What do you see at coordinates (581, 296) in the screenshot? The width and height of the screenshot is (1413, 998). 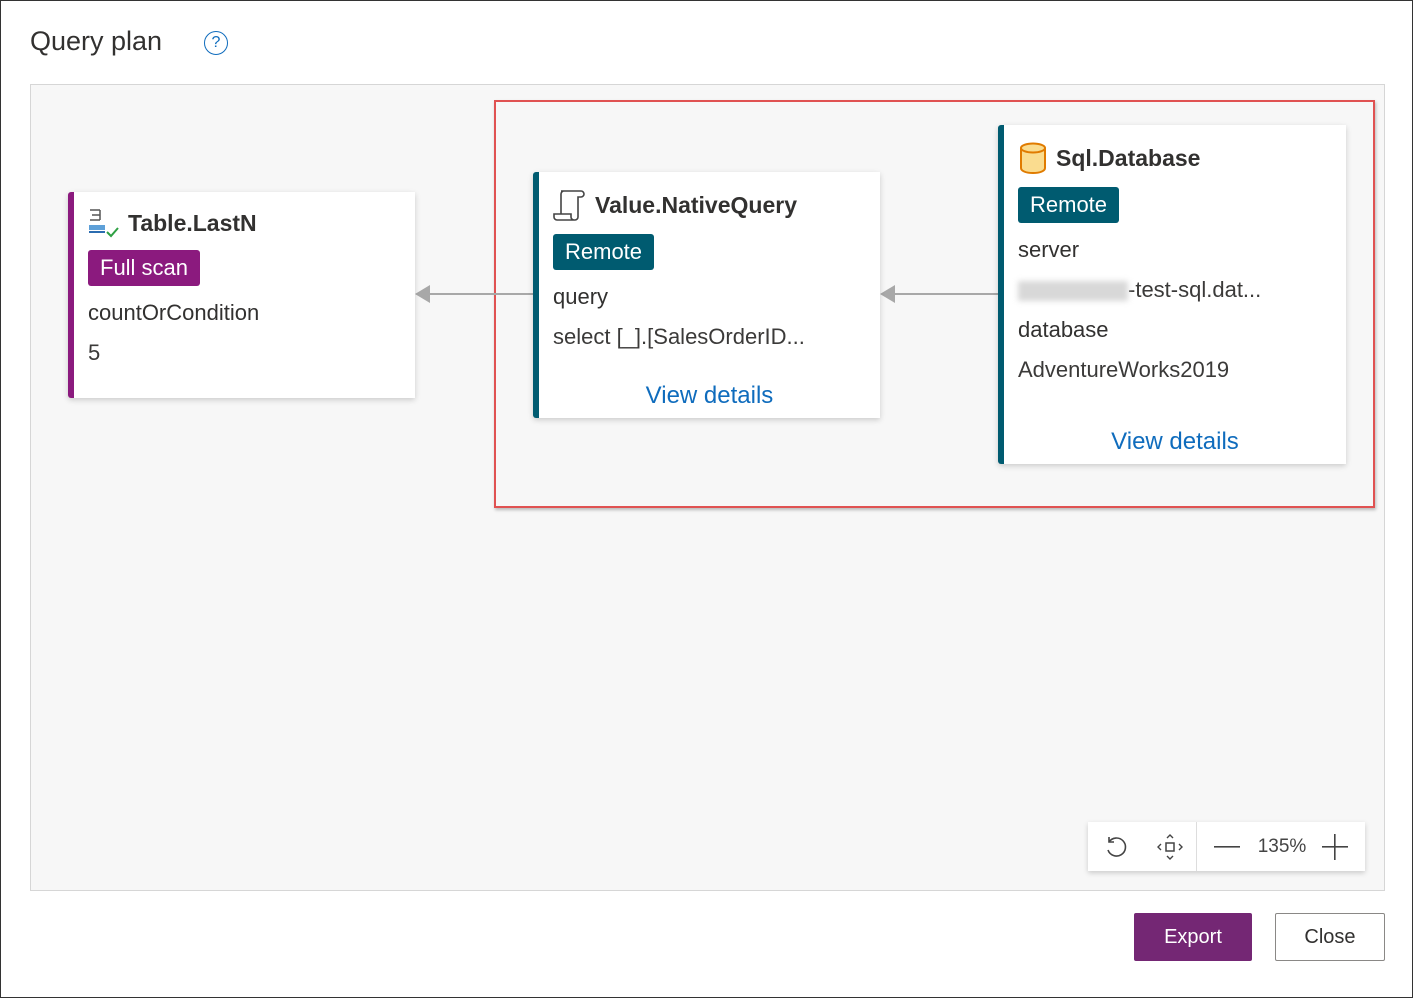 I see `param-label: query` at bounding box center [581, 296].